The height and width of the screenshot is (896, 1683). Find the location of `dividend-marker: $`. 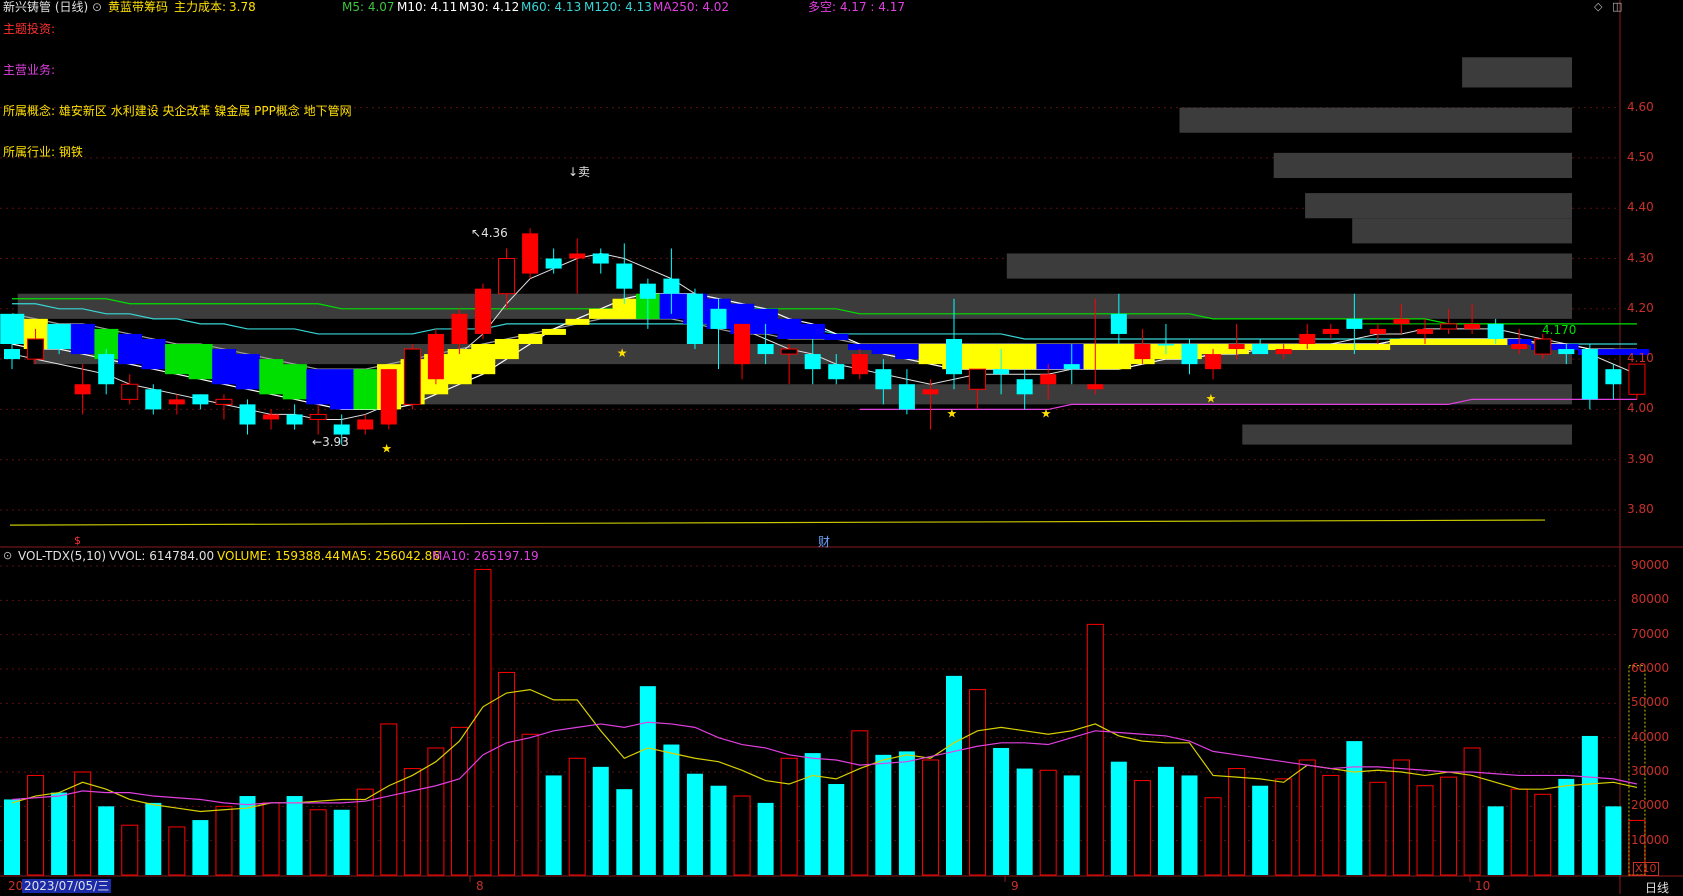

dividend-marker: $ is located at coordinates (77, 540).